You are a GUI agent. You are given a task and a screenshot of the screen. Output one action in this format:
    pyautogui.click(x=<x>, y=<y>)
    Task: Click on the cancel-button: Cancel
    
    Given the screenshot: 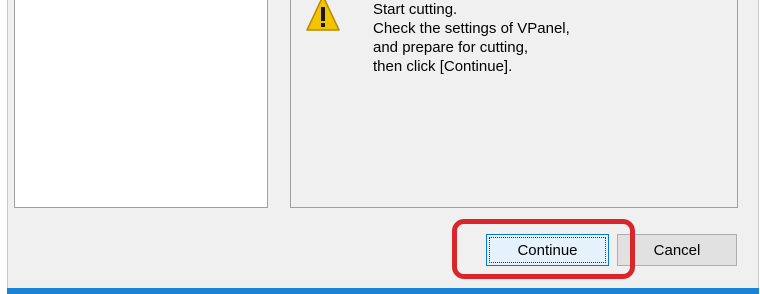 What is the action you would take?
    pyautogui.click(x=677, y=250)
    